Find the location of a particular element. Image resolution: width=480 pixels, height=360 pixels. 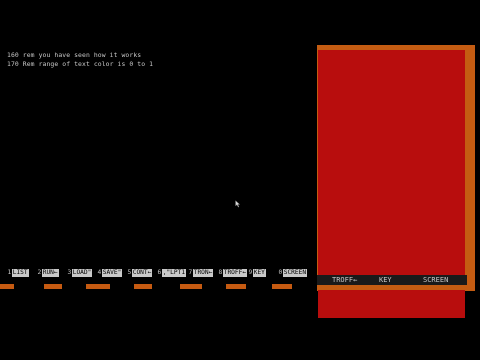

fkey-2: 2 RUN← is located at coordinates (48, 273).